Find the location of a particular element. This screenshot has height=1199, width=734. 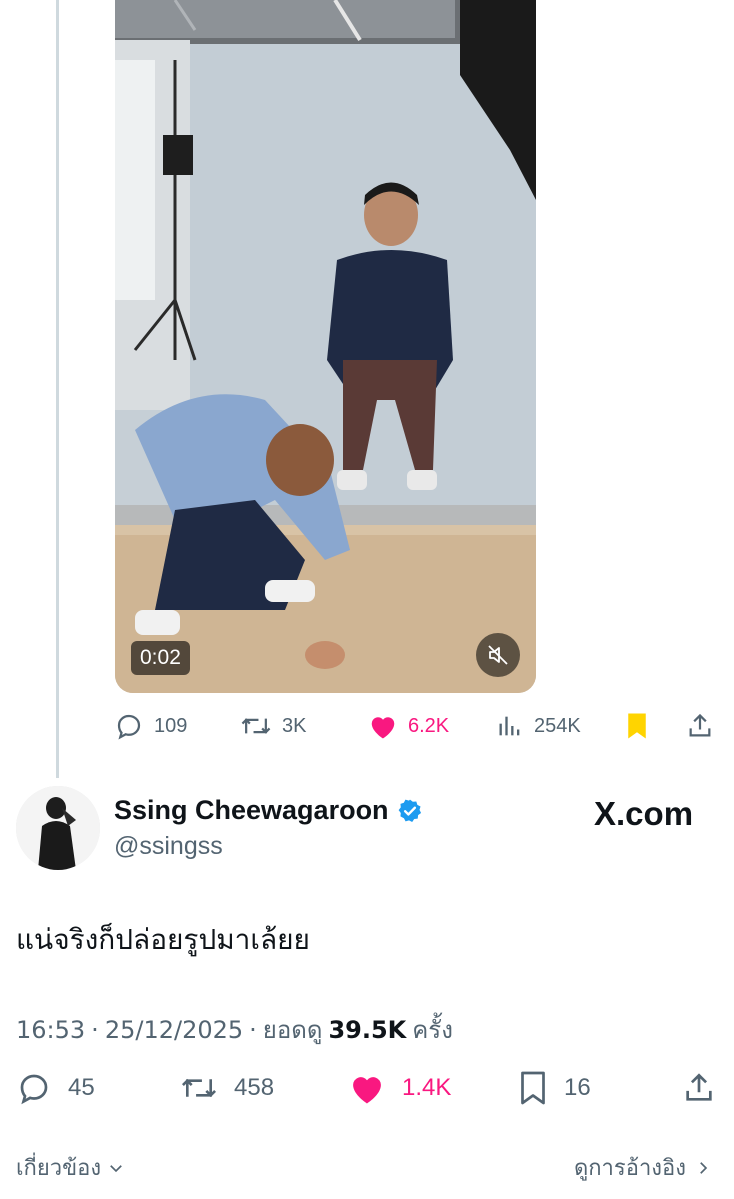

views-button: 254K is located at coordinates (538, 726).